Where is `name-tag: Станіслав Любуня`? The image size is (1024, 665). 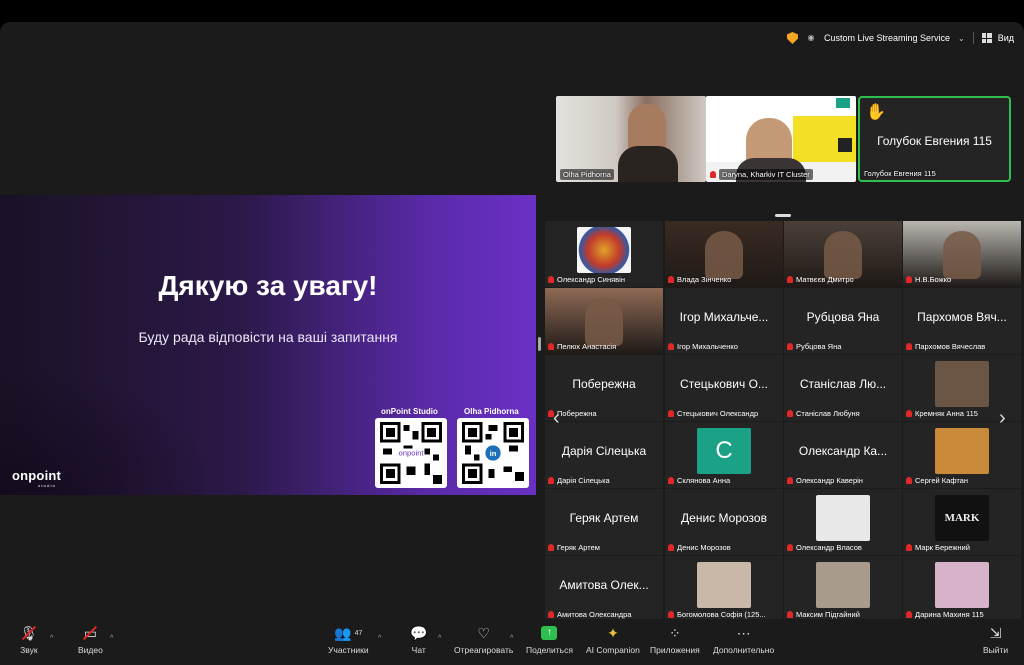
name-tag: Станіслав Любуня is located at coordinates (823, 413).